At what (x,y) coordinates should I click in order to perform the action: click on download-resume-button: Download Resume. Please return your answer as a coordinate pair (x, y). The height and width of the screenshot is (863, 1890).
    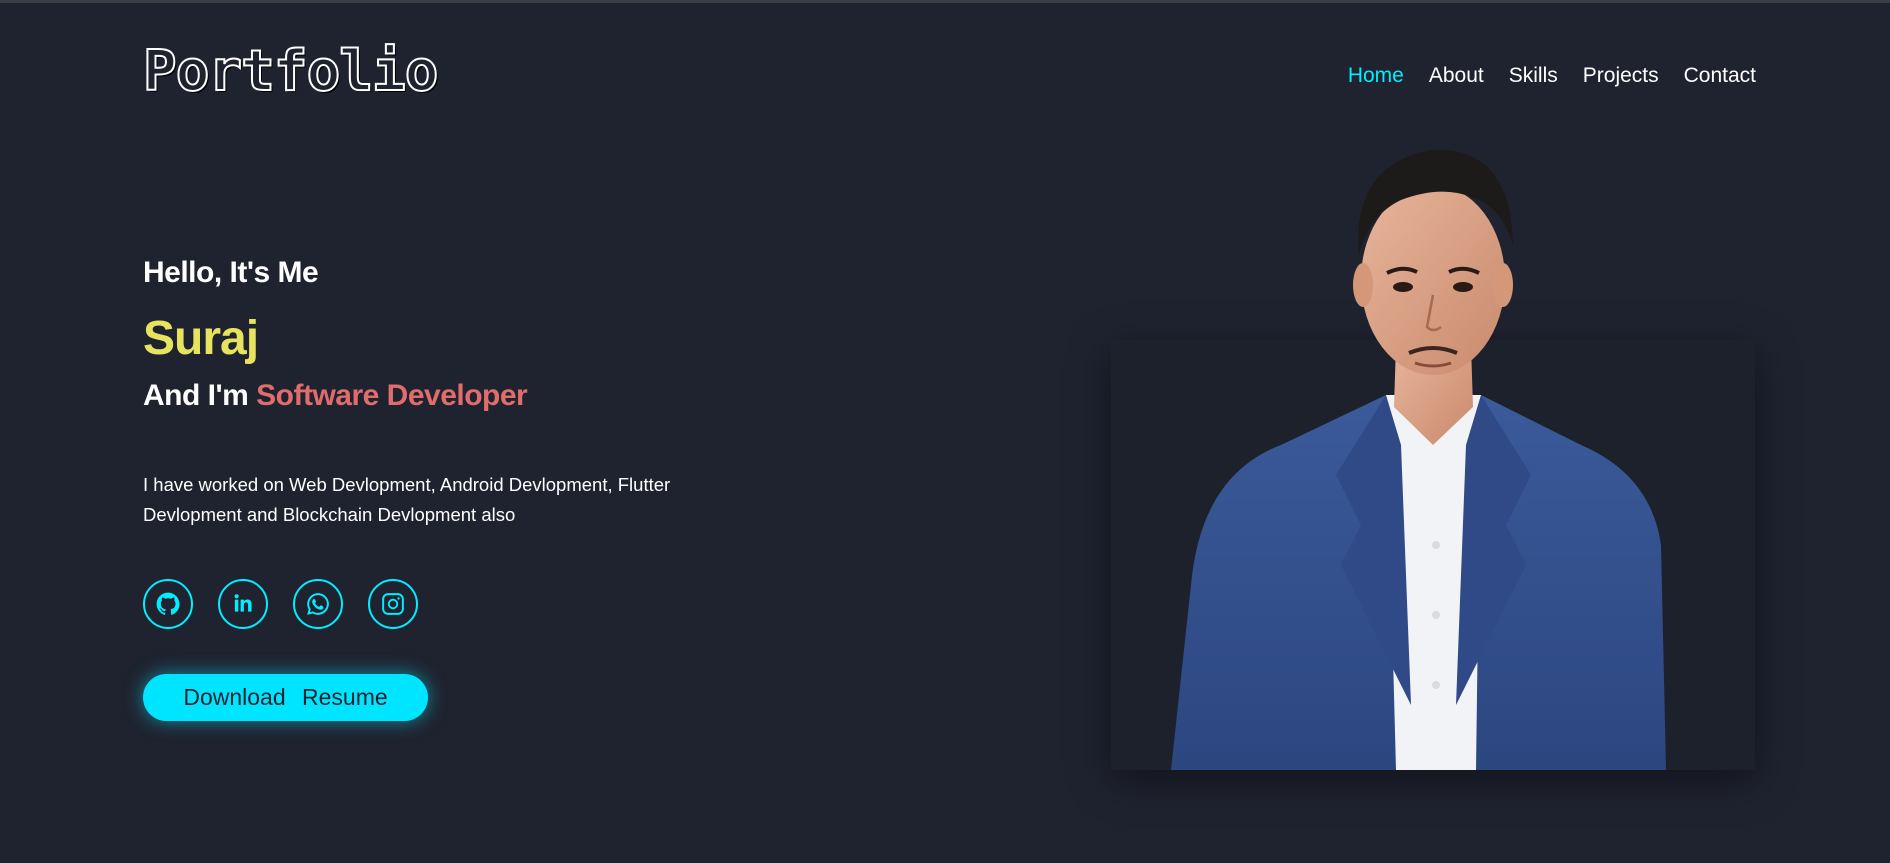
    Looking at the image, I should click on (285, 697).